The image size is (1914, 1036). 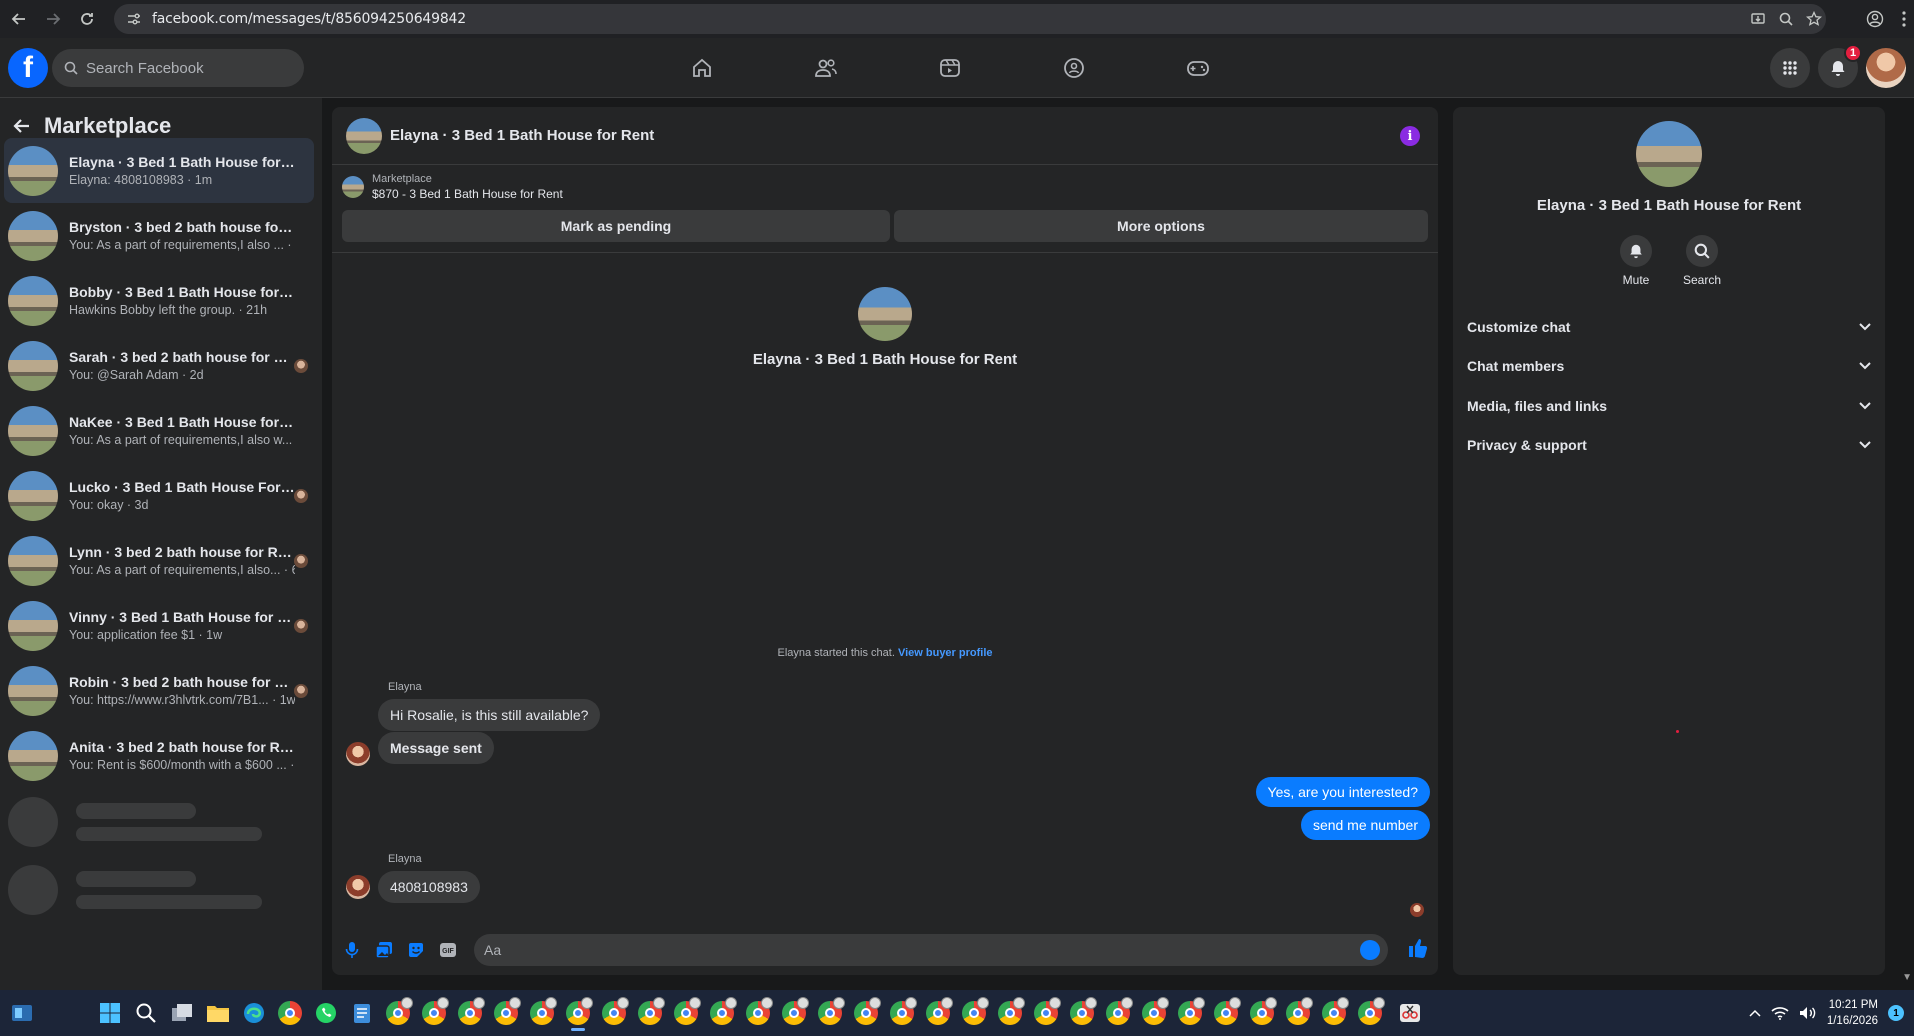 What do you see at coordinates (1840, 66) in the screenshot?
I see `notifications-button: 1` at bounding box center [1840, 66].